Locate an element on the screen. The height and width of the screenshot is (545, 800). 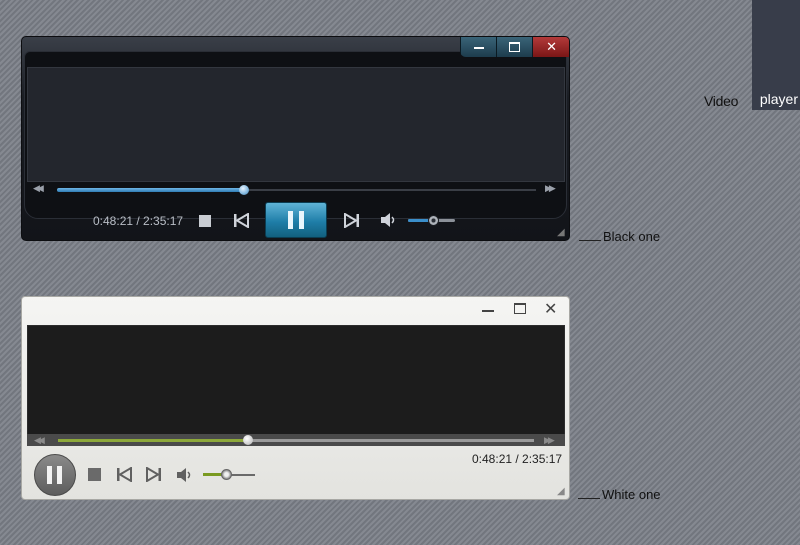
black-player-video-area is located at coordinates (296, 124).